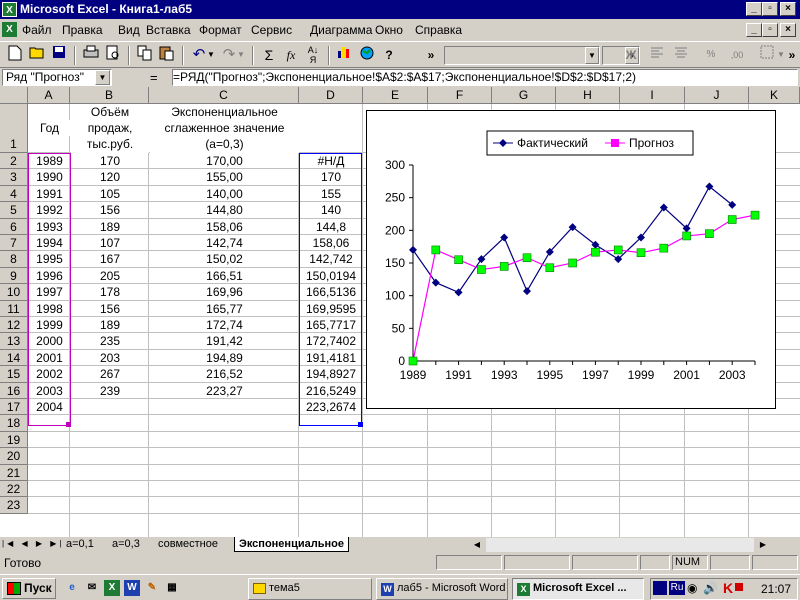 This screenshot has width=800, height=600. I want to click on increase-decimal-icon: ,00, so click(737, 55).